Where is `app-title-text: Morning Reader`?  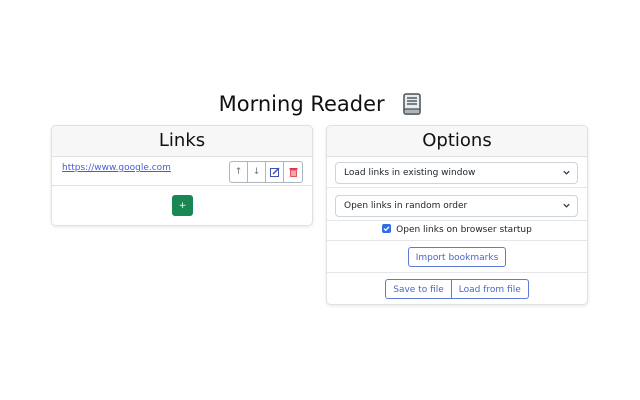
app-title-text: Morning Reader is located at coordinates (301, 104).